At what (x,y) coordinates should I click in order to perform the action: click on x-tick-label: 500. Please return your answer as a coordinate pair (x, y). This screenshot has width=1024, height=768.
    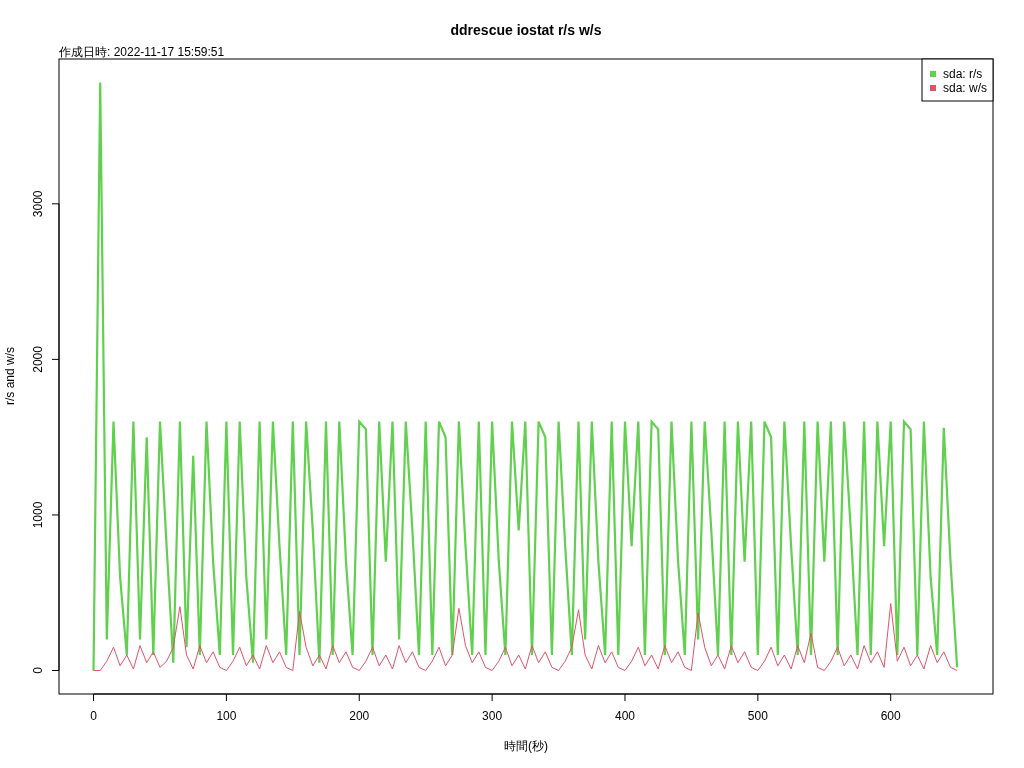
    Looking at the image, I should click on (757, 716).